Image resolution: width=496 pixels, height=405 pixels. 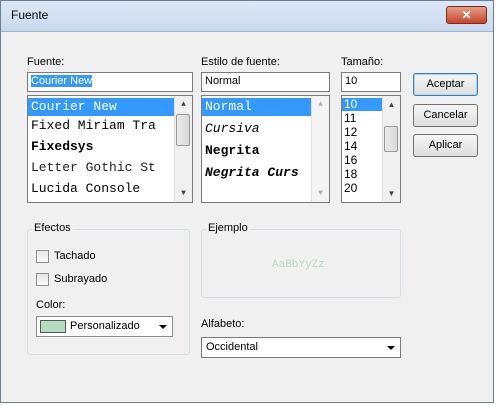 I want to click on sample-title: Ejemplo, so click(x=228, y=228).